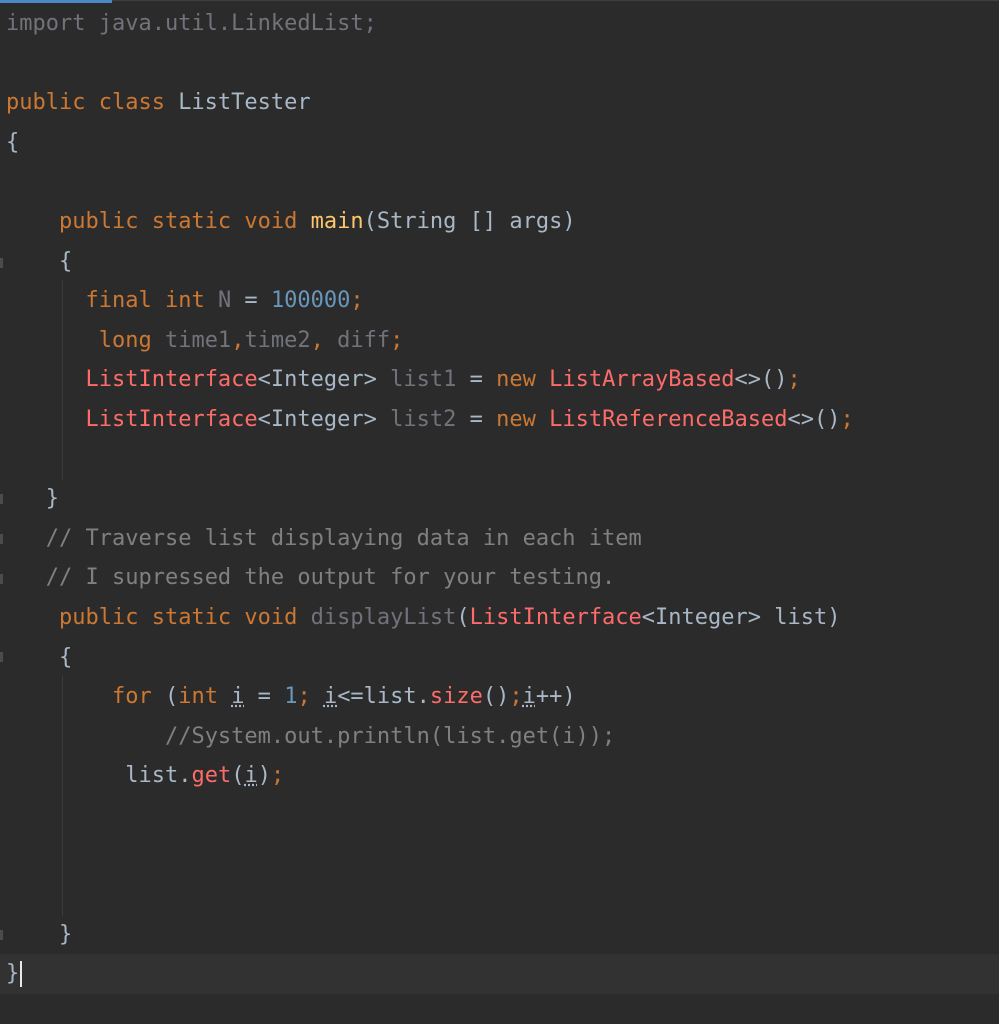  What do you see at coordinates (224, 301) in the screenshot?
I see `code-token: N` at bounding box center [224, 301].